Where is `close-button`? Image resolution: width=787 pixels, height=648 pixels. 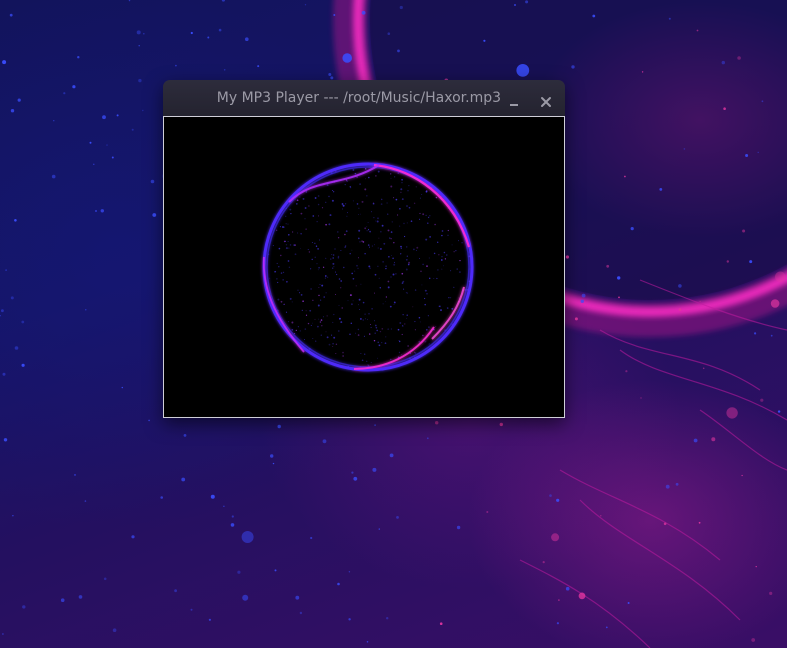 close-button is located at coordinates (546, 98).